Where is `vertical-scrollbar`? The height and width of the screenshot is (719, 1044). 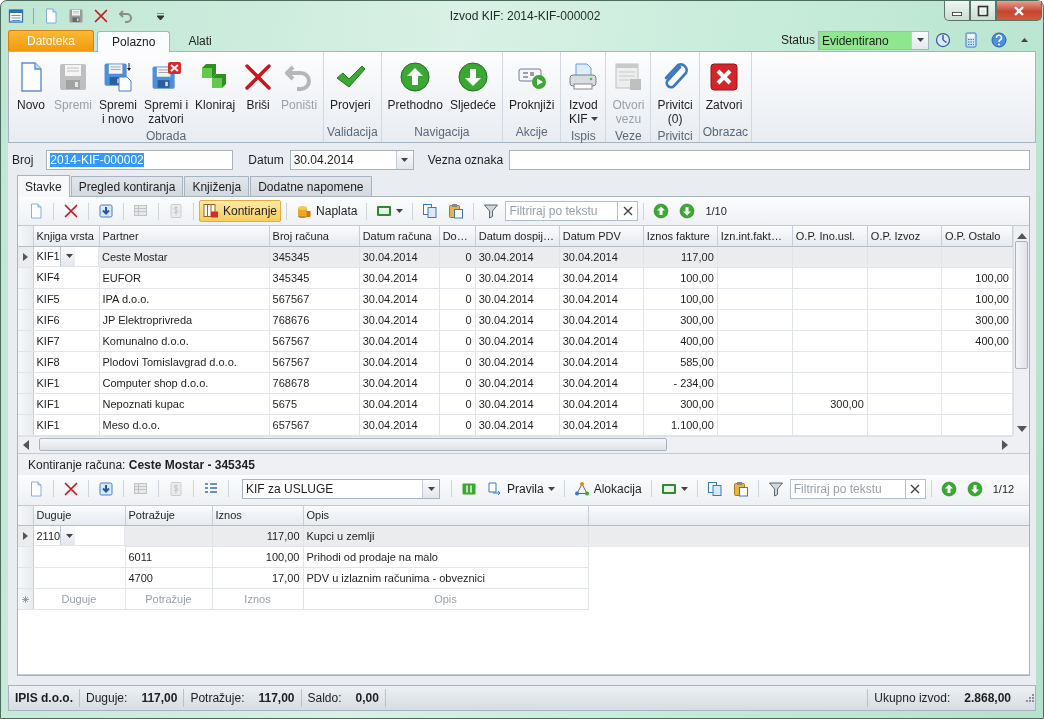 vertical-scrollbar is located at coordinates (1021, 331).